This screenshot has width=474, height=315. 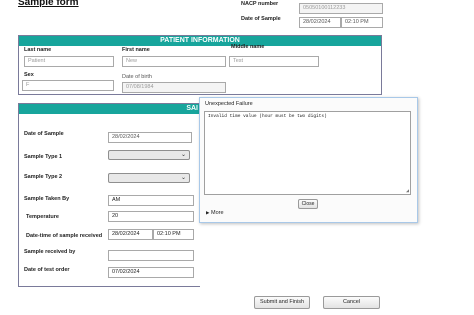 I want to click on page-title: Sample form, so click(x=48, y=4).